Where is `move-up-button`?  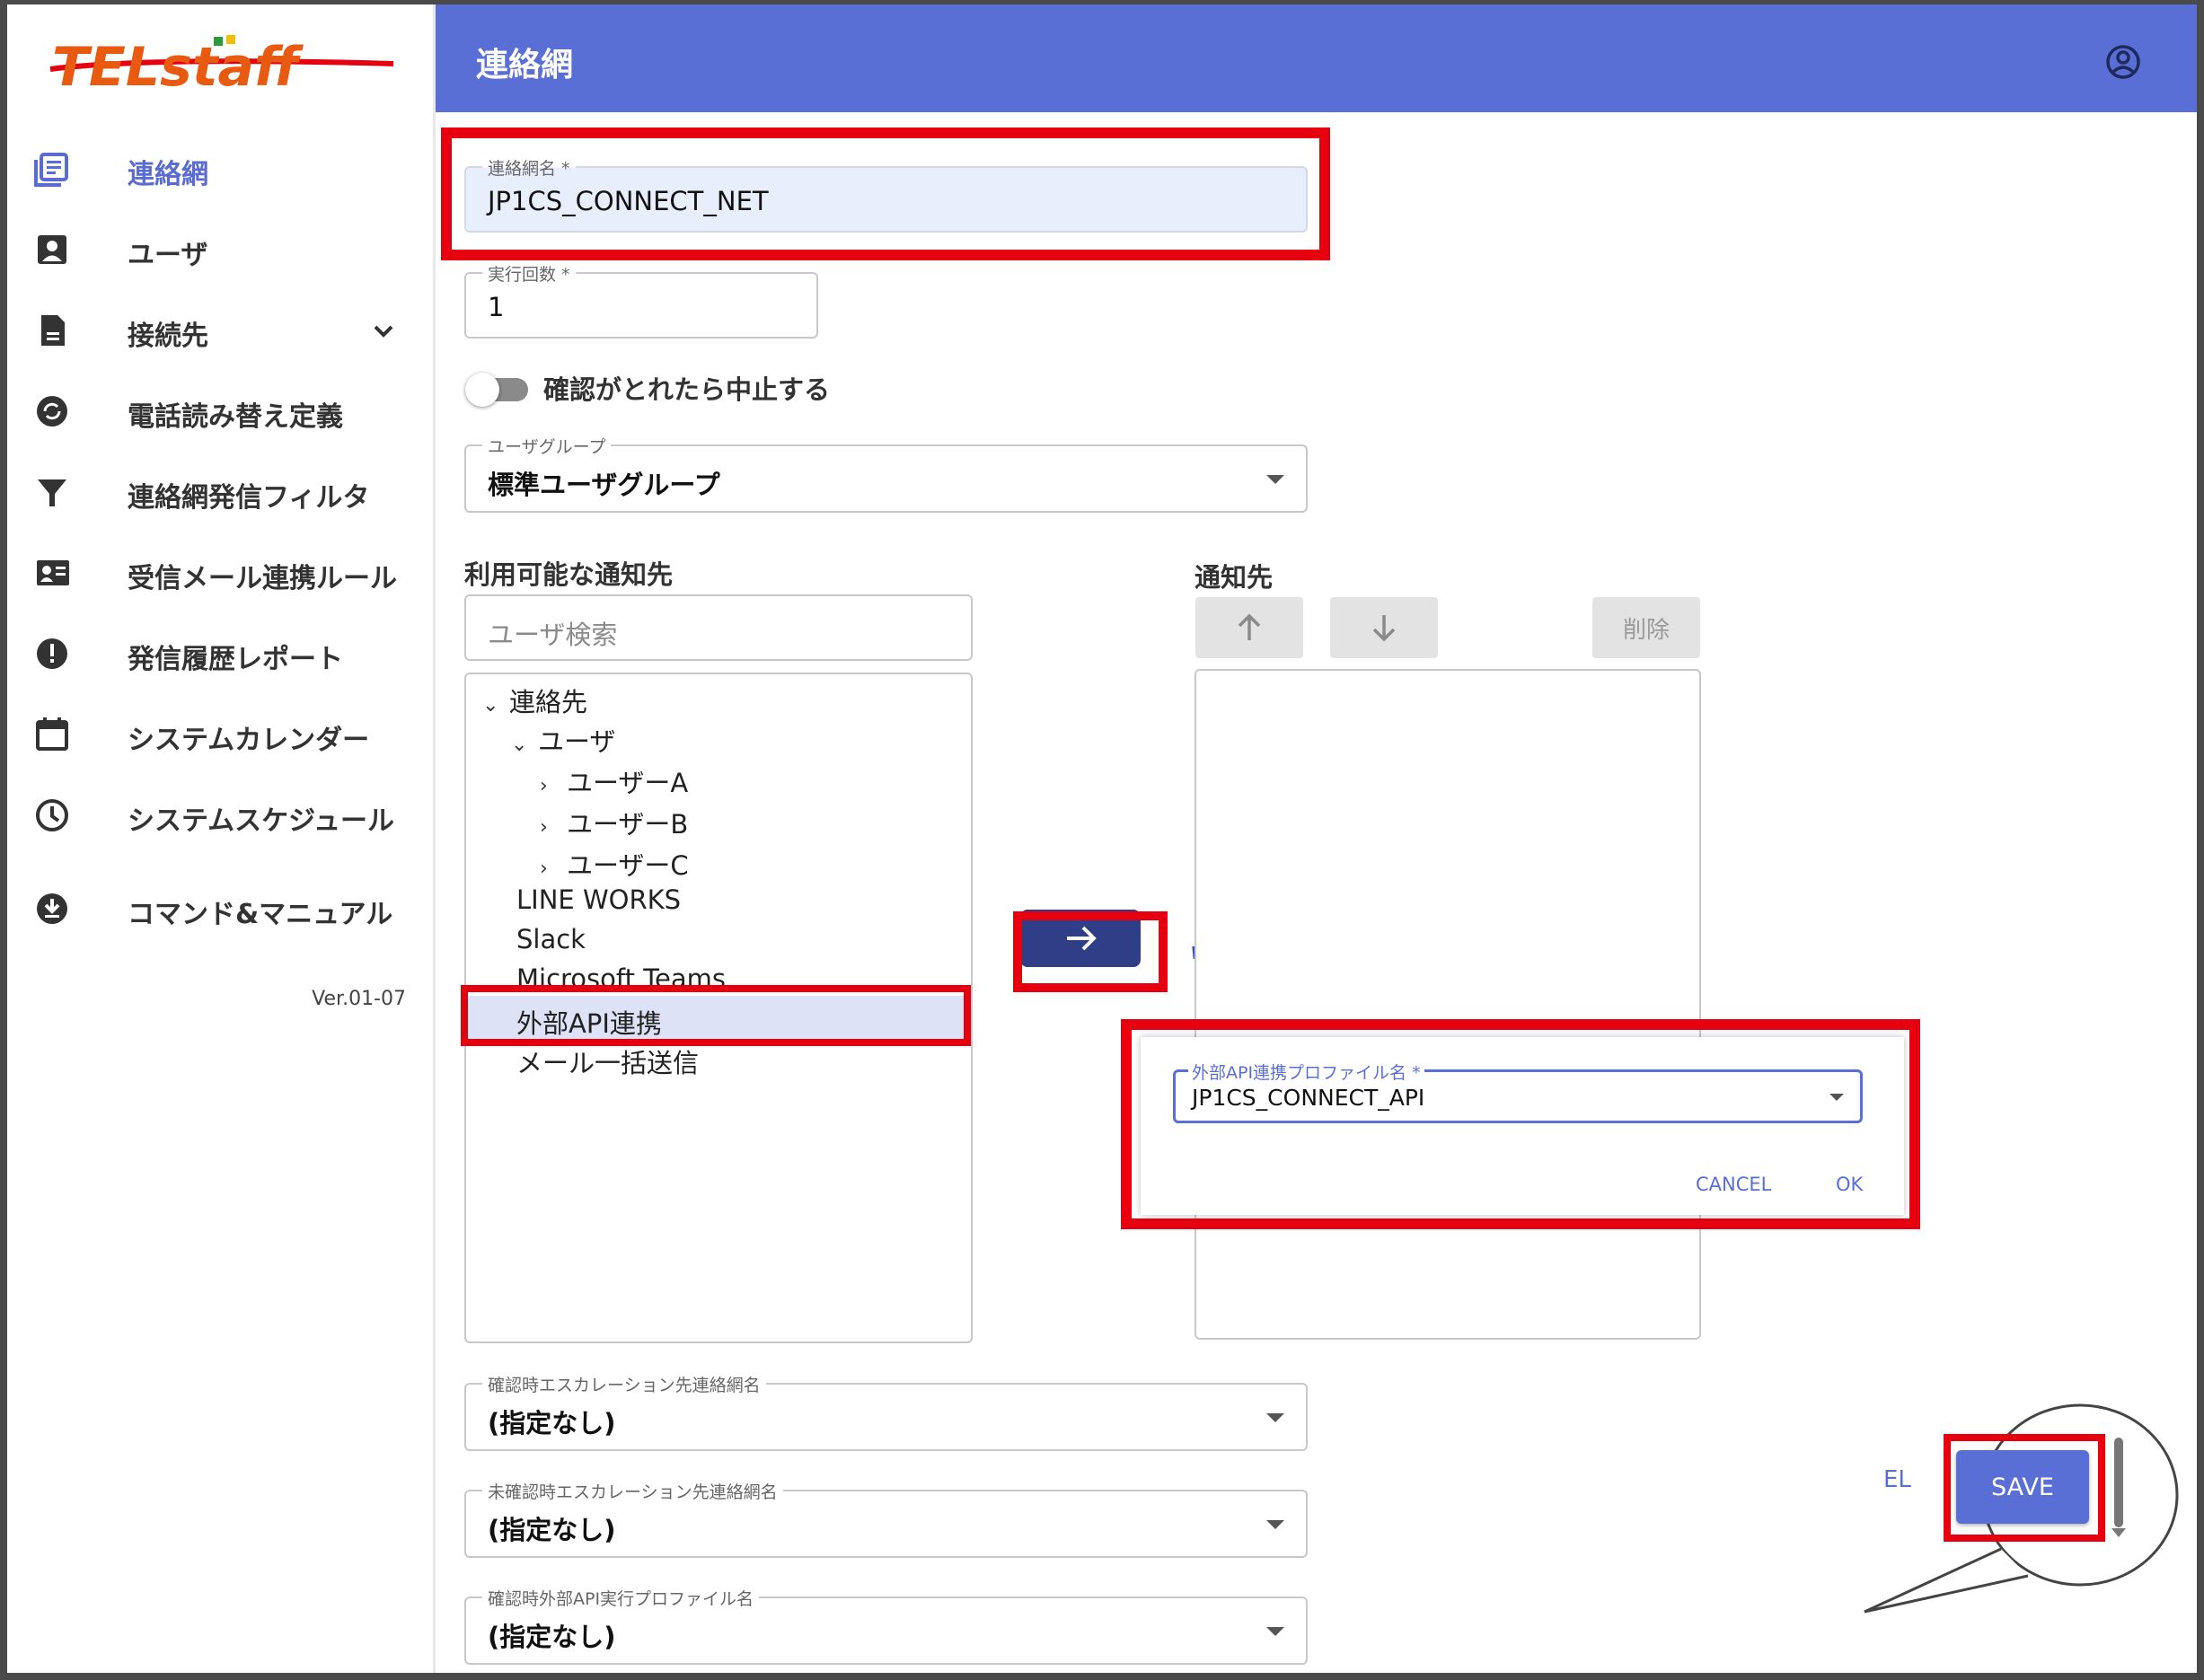
move-up-button is located at coordinates (1249, 628).